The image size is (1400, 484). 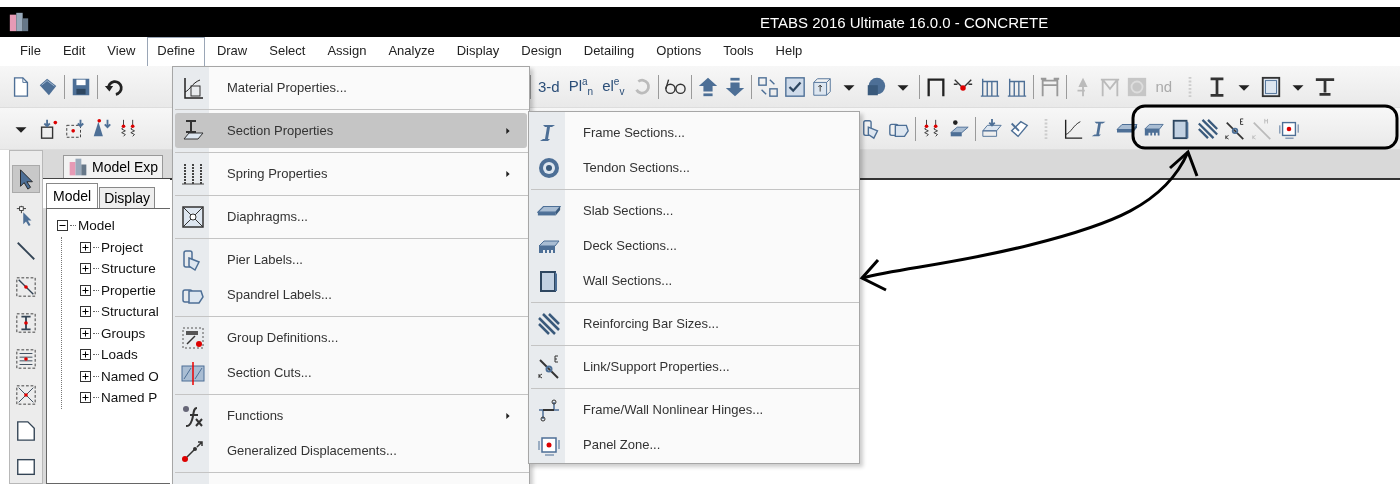 What do you see at coordinates (679, 51) in the screenshot?
I see `menu-item: Options` at bounding box center [679, 51].